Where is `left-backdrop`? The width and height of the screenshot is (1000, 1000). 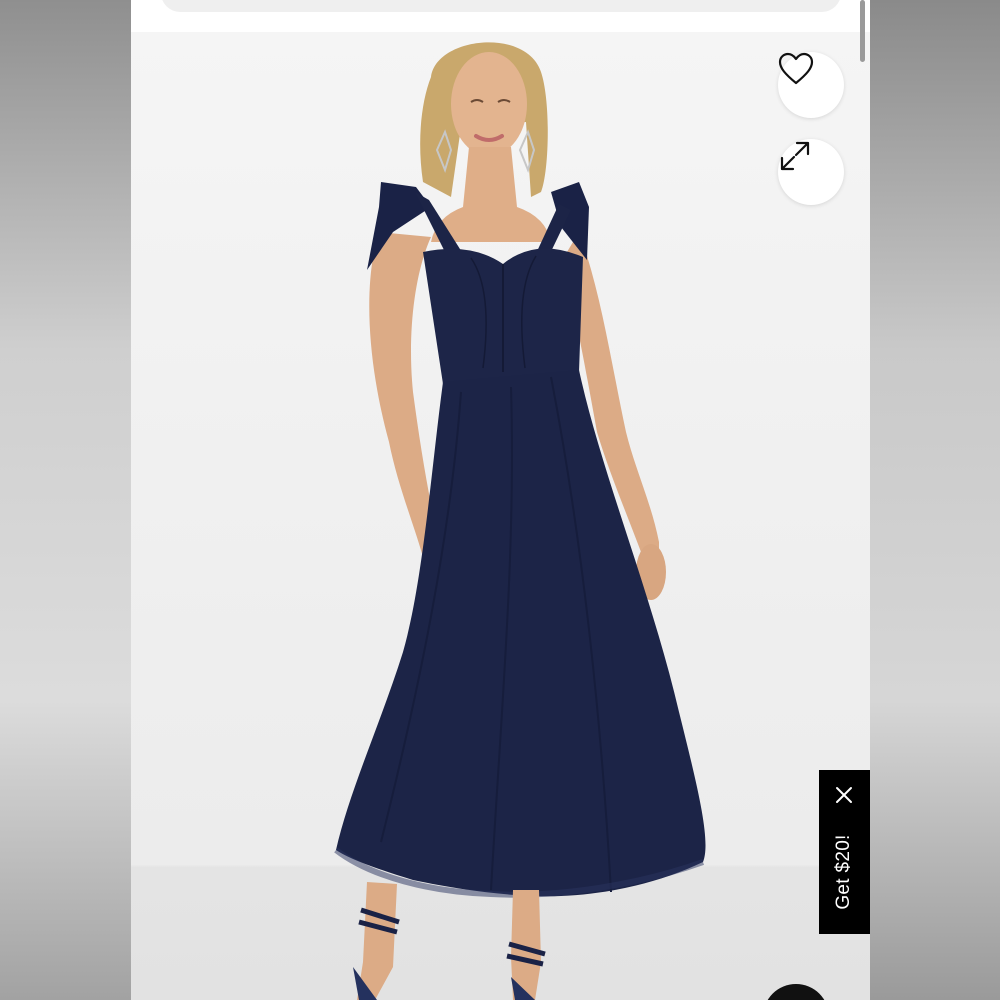 left-backdrop is located at coordinates (65, 500).